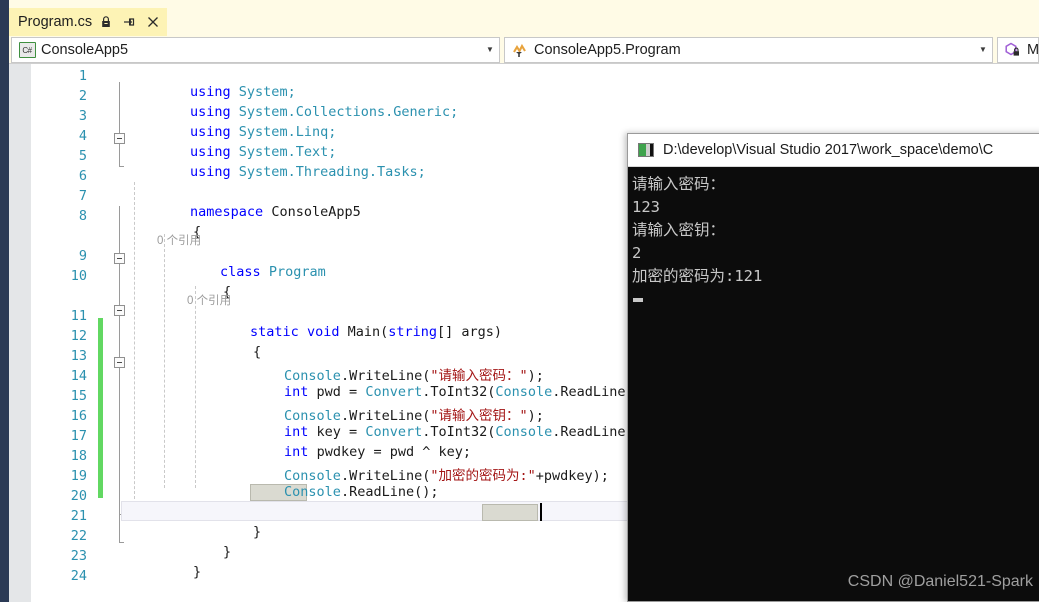 The width and height of the screenshot is (1039, 602). I want to click on token-string: "加密的密码为:", so click(483, 476).